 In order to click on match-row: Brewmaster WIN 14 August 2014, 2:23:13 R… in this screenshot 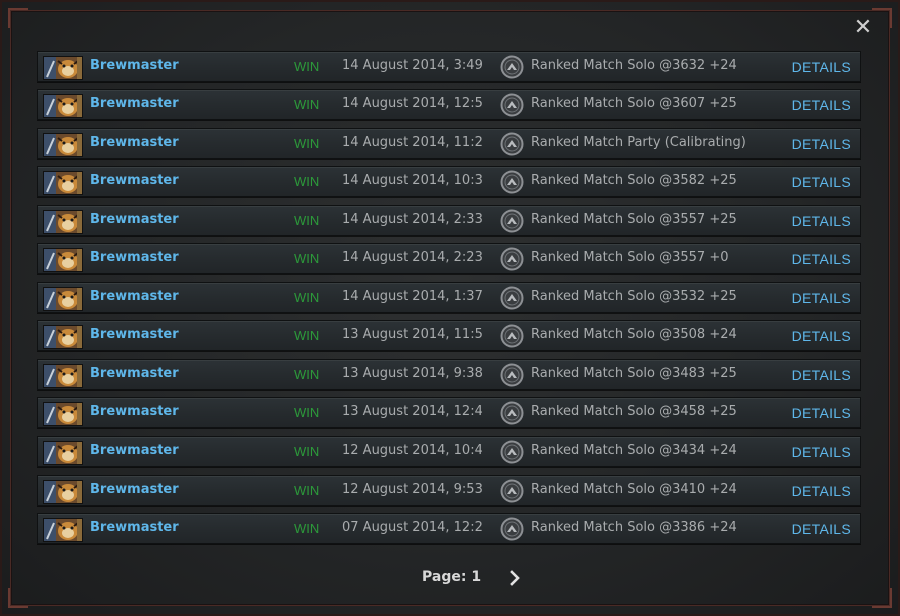, I will do `click(449, 258)`.